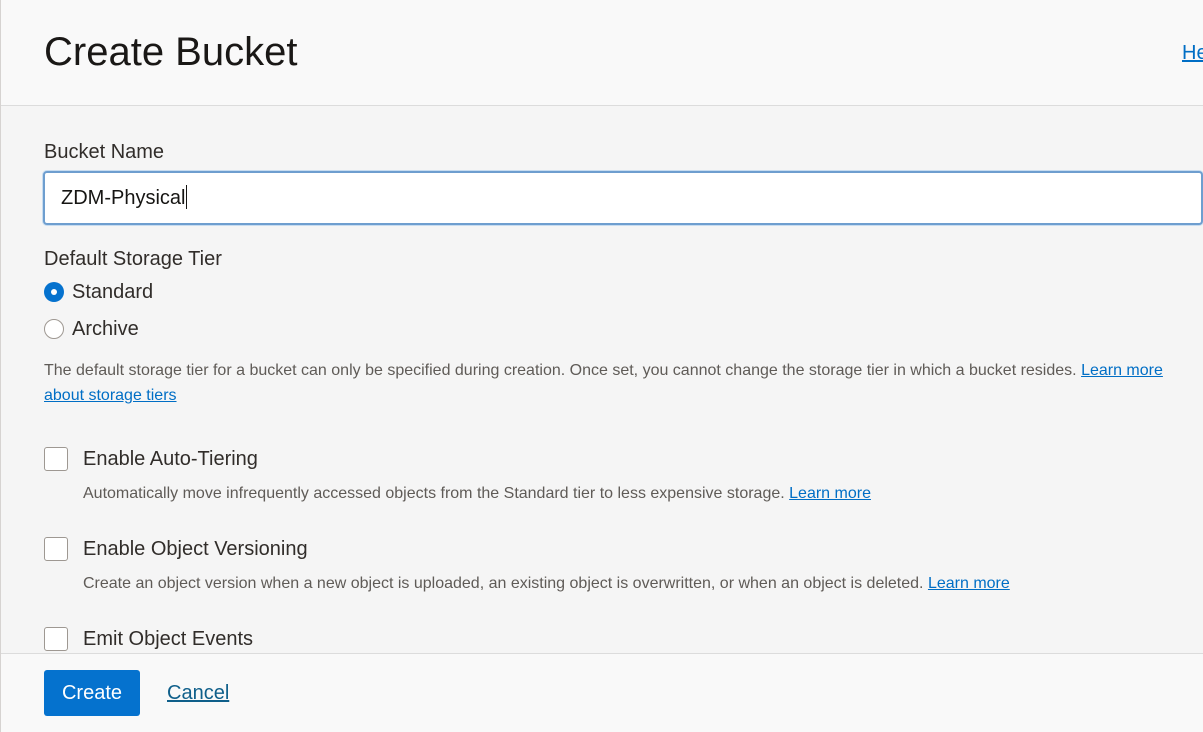  What do you see at coordinates (1192, 53) in the screenshot?
I see `help-link: He` at bounding box center [1192, 53].